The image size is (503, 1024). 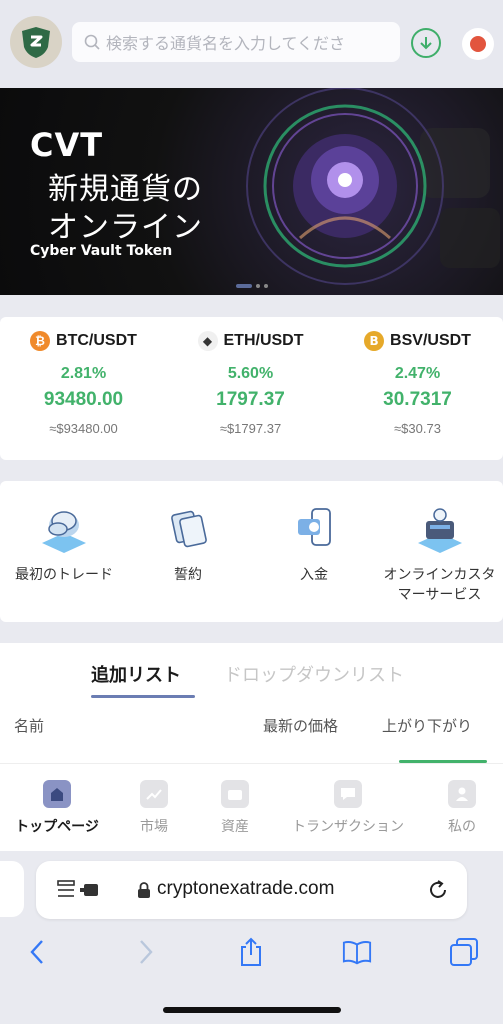 I want to click on chevron-left-icon, so click(x=36, y=952).